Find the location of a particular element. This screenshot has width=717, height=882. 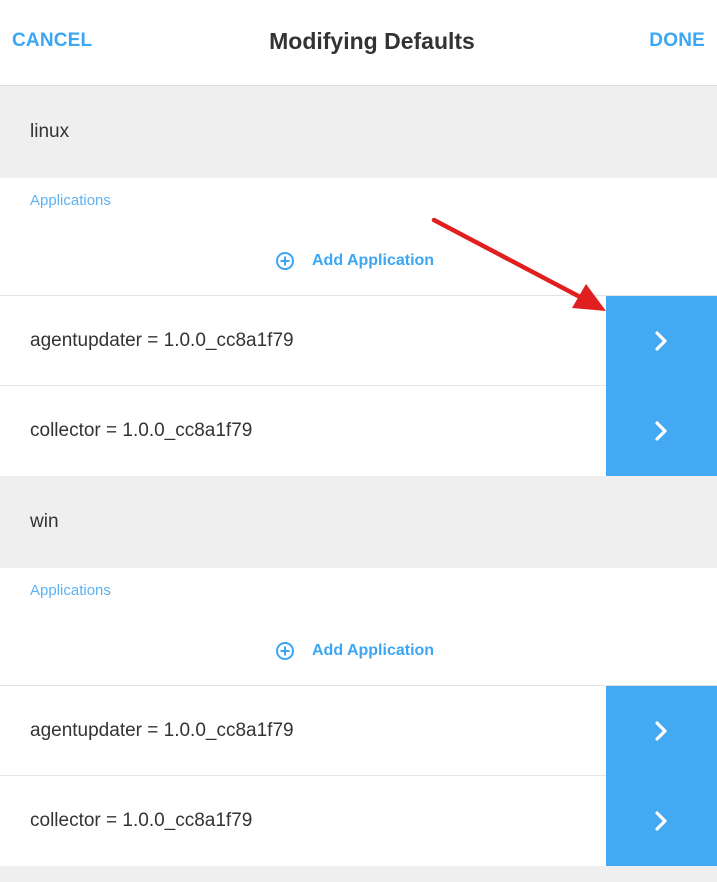

group-header: win is located at coordinates (358, 522).